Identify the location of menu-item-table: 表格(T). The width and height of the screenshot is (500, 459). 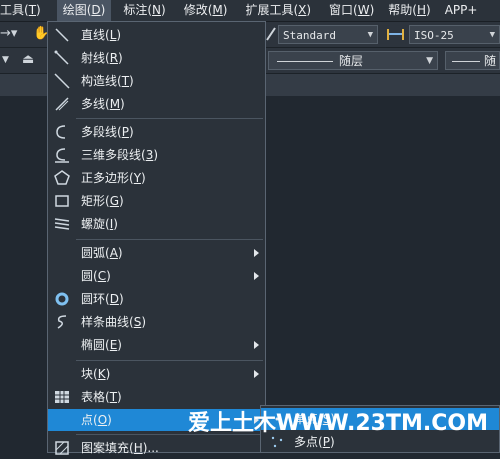
(156, 397).